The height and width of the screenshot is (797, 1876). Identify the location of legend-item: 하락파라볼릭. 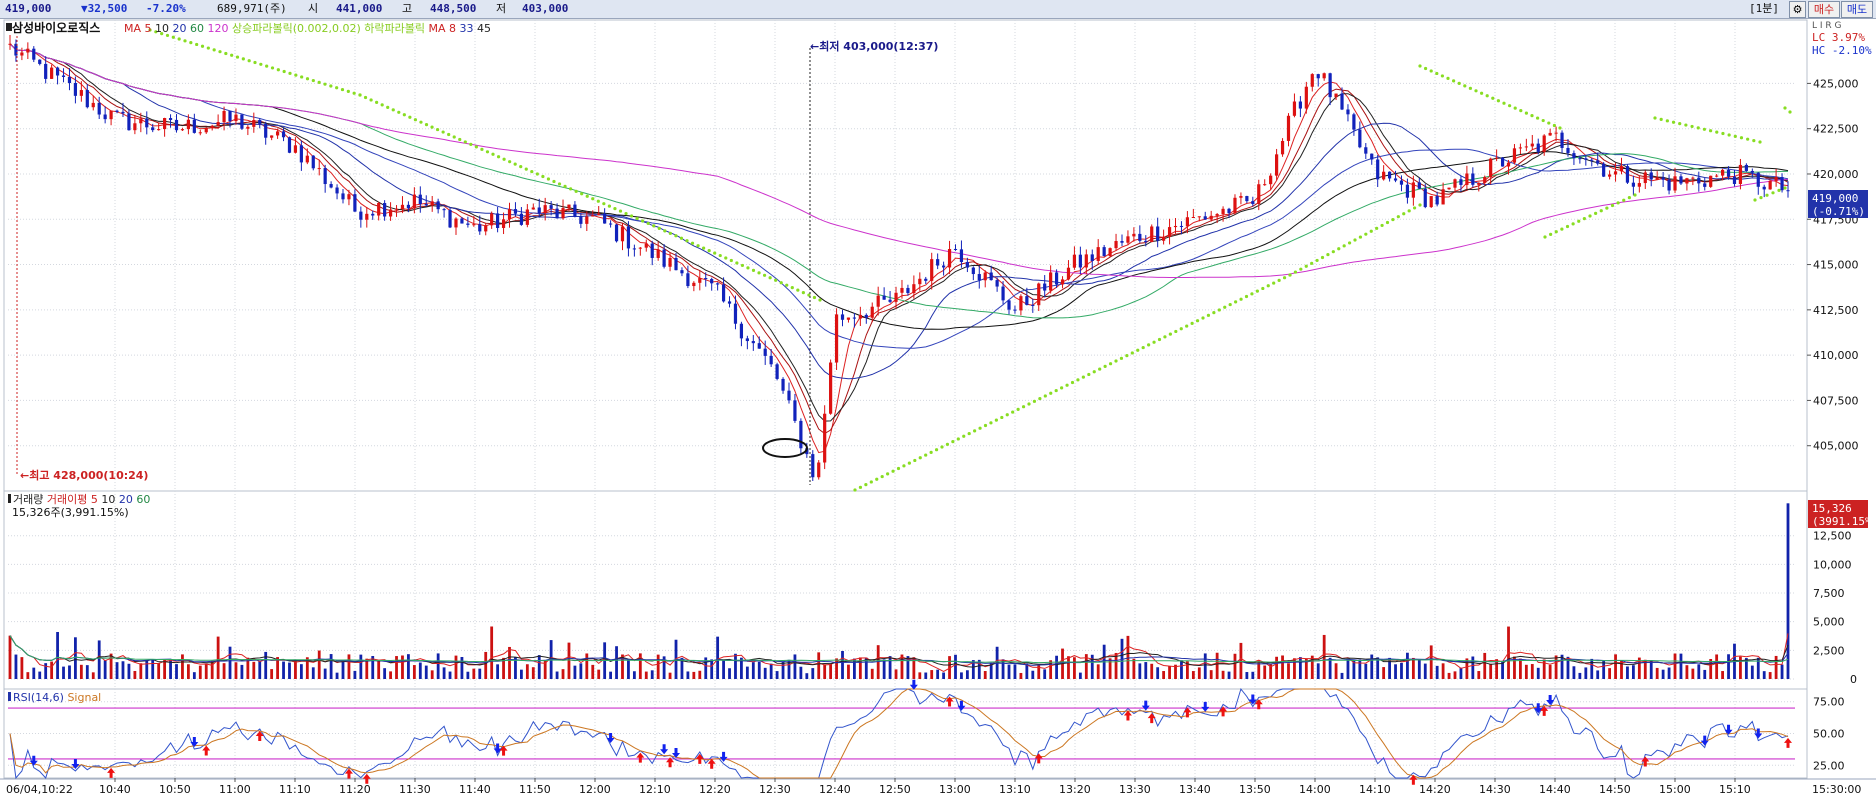
(393, 28).